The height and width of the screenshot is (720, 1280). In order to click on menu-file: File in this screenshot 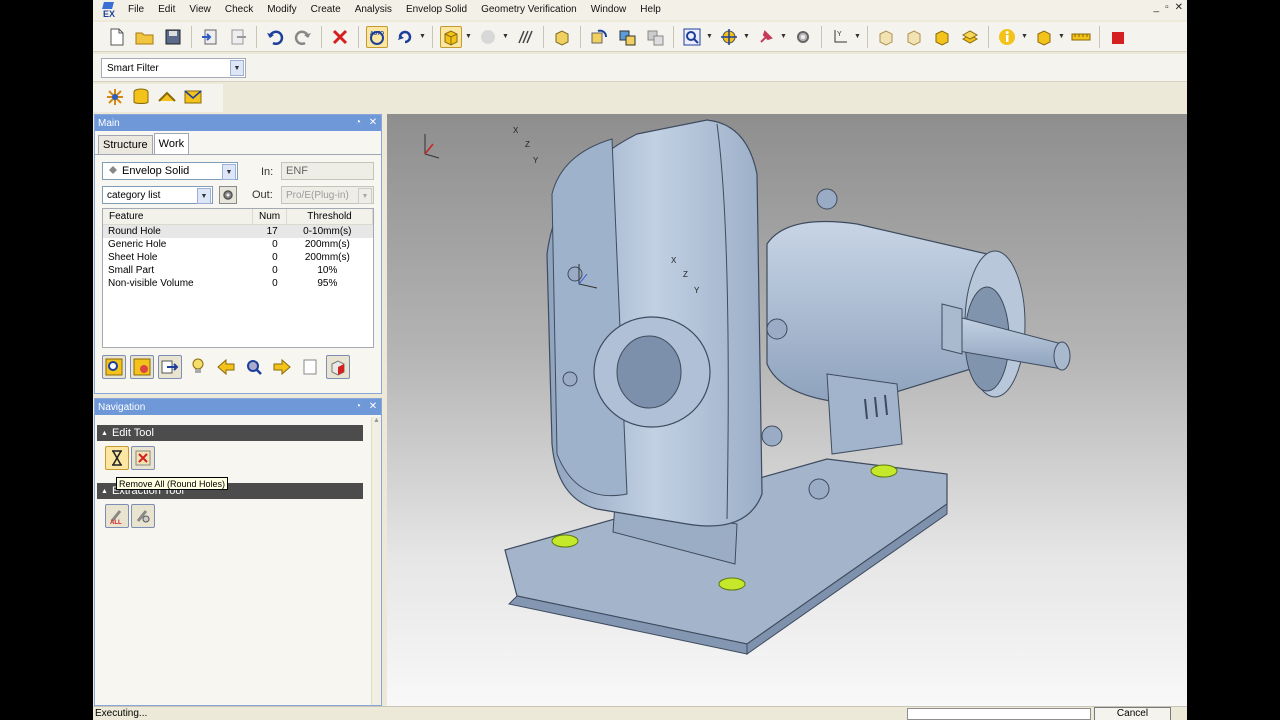, I will do `click(136, 10)`.